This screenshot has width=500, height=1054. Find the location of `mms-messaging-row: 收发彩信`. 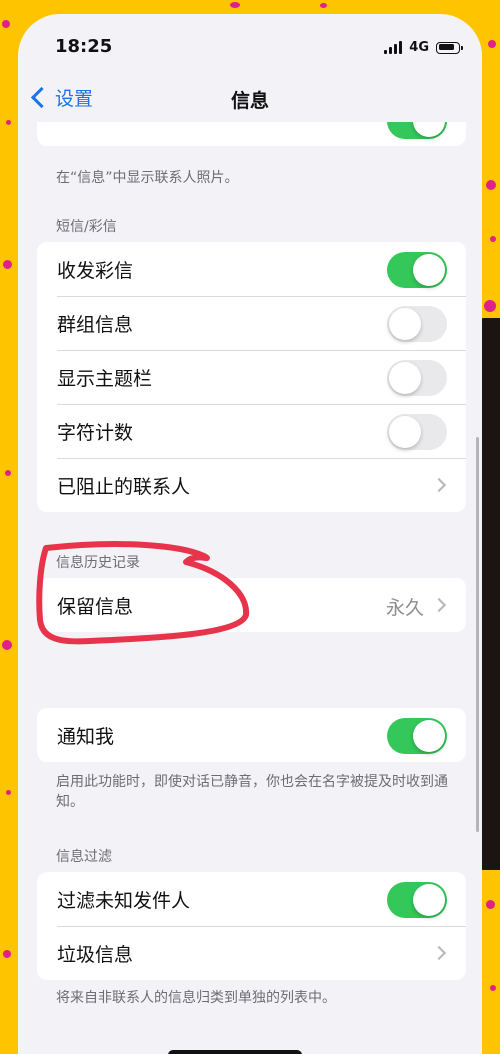

mms-messaging-row: 收发彩信 is located at coordinates (251, 269).